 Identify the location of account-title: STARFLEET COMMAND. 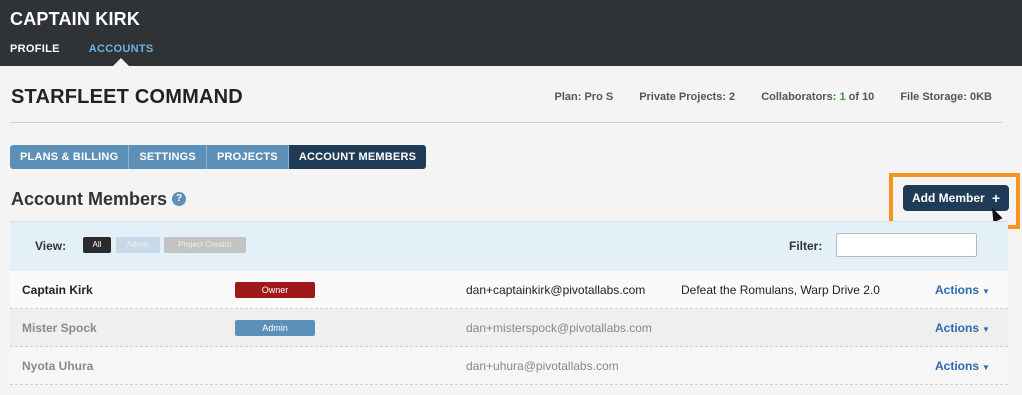
(127, 97).